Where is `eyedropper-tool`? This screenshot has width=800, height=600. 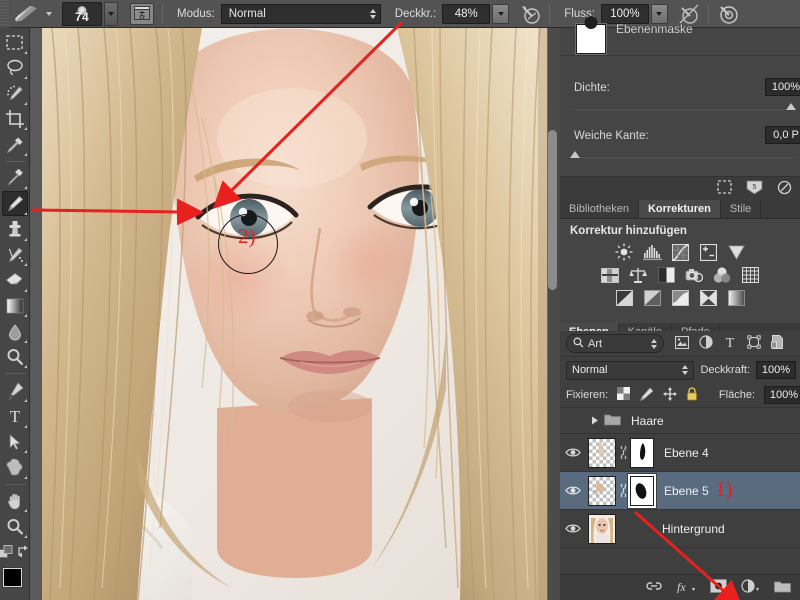 eyedropper-tool is located at coordinates (15, 144).